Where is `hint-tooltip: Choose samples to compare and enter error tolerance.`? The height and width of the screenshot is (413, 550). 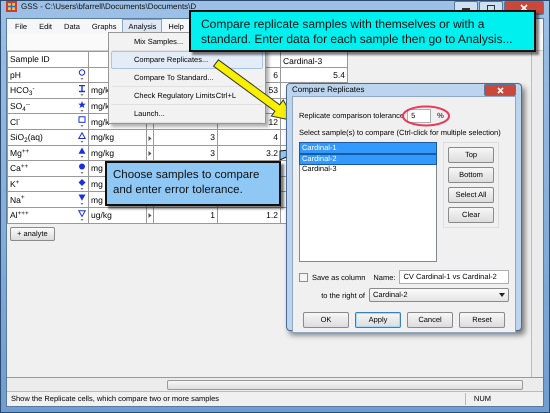 hint-tooltip: Choose samples to compare and enter error tolerance. is located at coordinates (193, 183).